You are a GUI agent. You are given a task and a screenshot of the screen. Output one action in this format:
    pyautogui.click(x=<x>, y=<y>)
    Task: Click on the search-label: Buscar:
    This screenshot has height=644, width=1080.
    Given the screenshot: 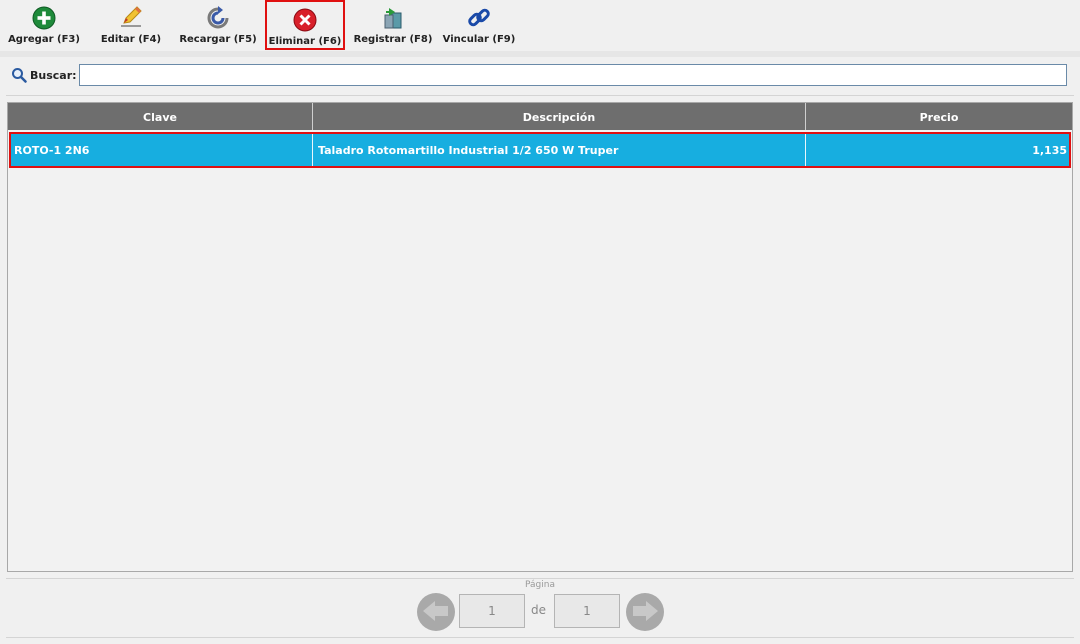 What is the action you would take?
    pyautogui.click(x=53, y=75)
    